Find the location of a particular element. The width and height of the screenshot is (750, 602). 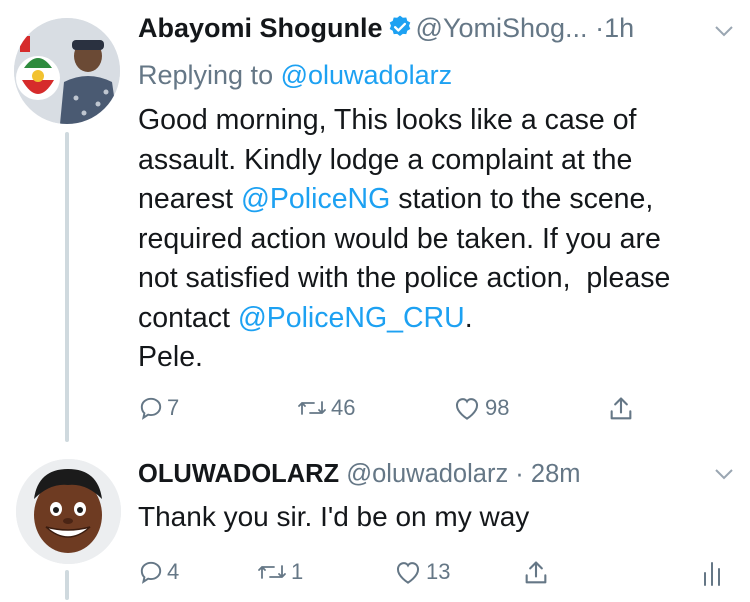

body-text-segment: station to the scene, is located at coordinates (522, 199).